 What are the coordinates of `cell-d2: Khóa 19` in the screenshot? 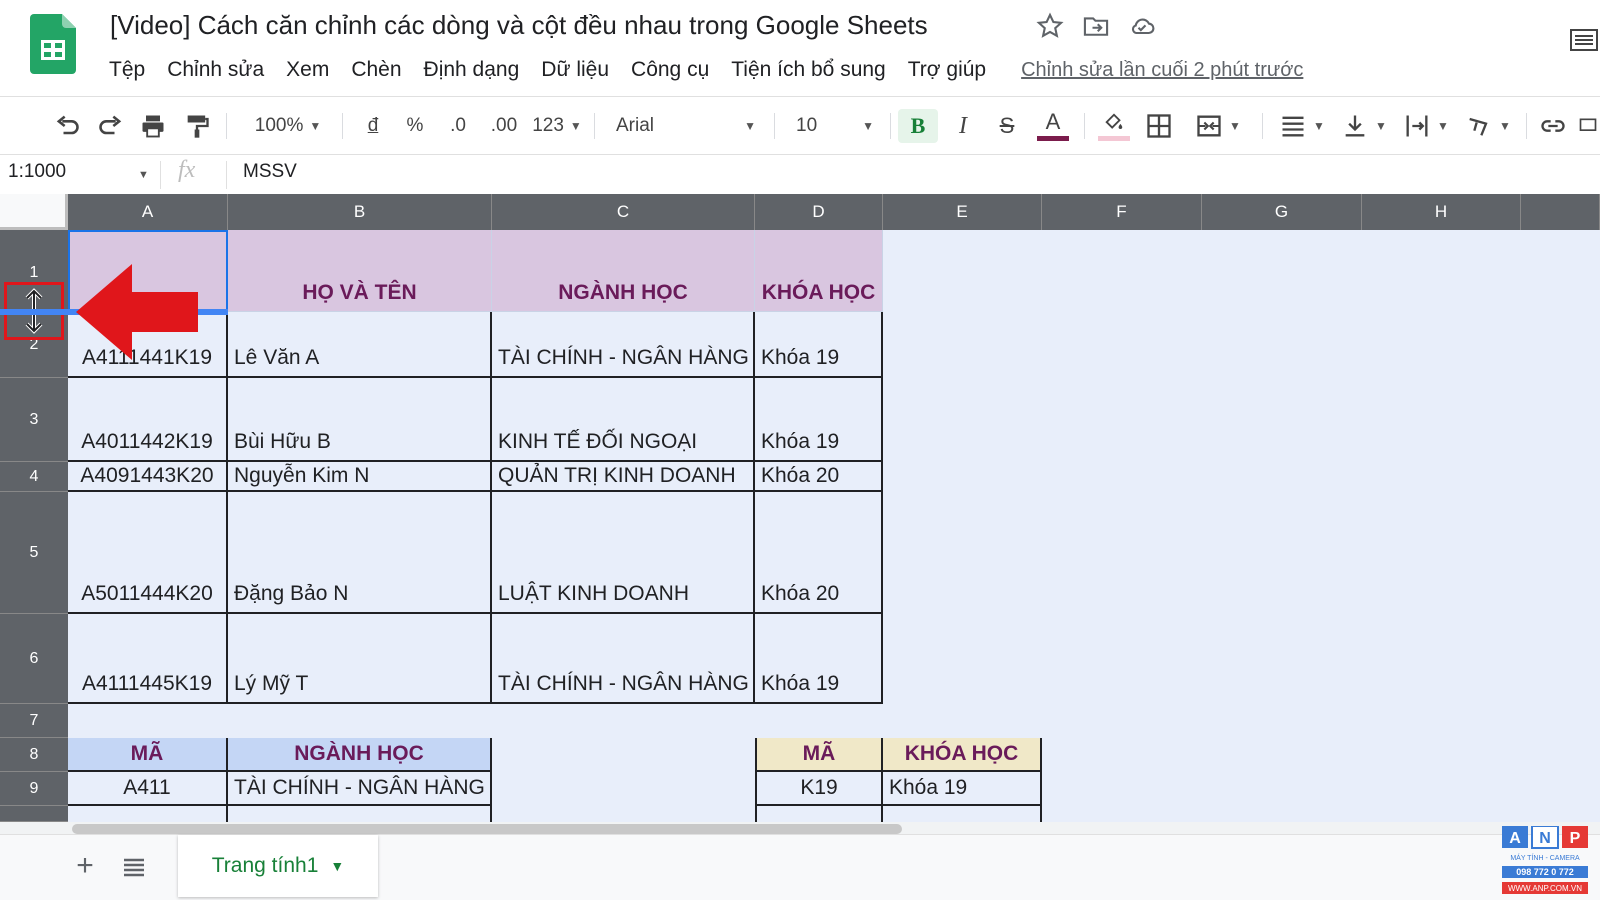 It's located at (819, 345).